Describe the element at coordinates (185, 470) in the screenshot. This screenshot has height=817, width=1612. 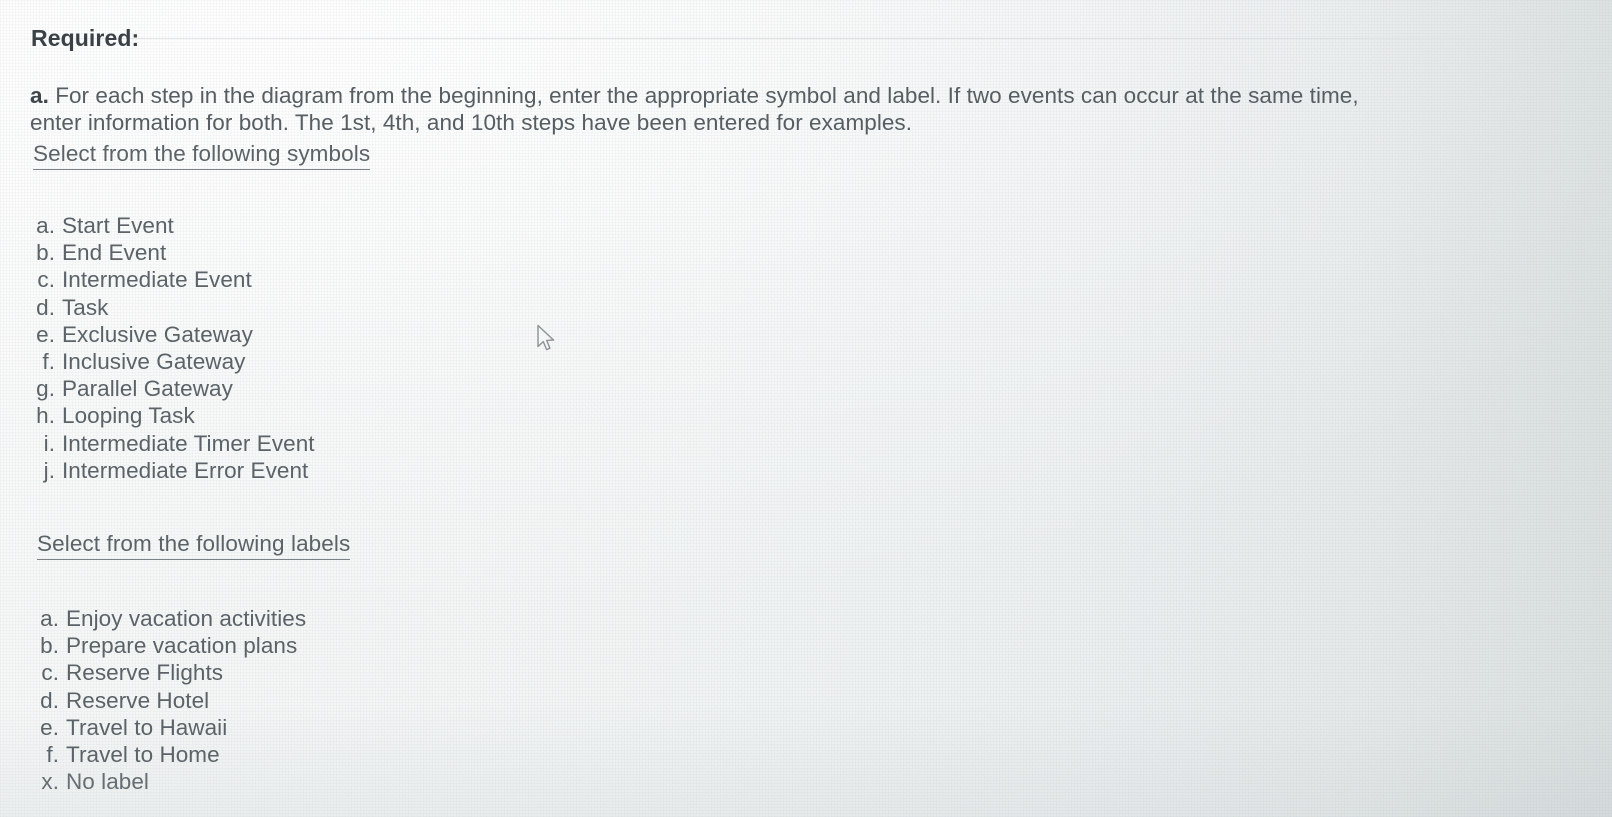
I see `list-item-label: Intermediate Error Event` at that location.